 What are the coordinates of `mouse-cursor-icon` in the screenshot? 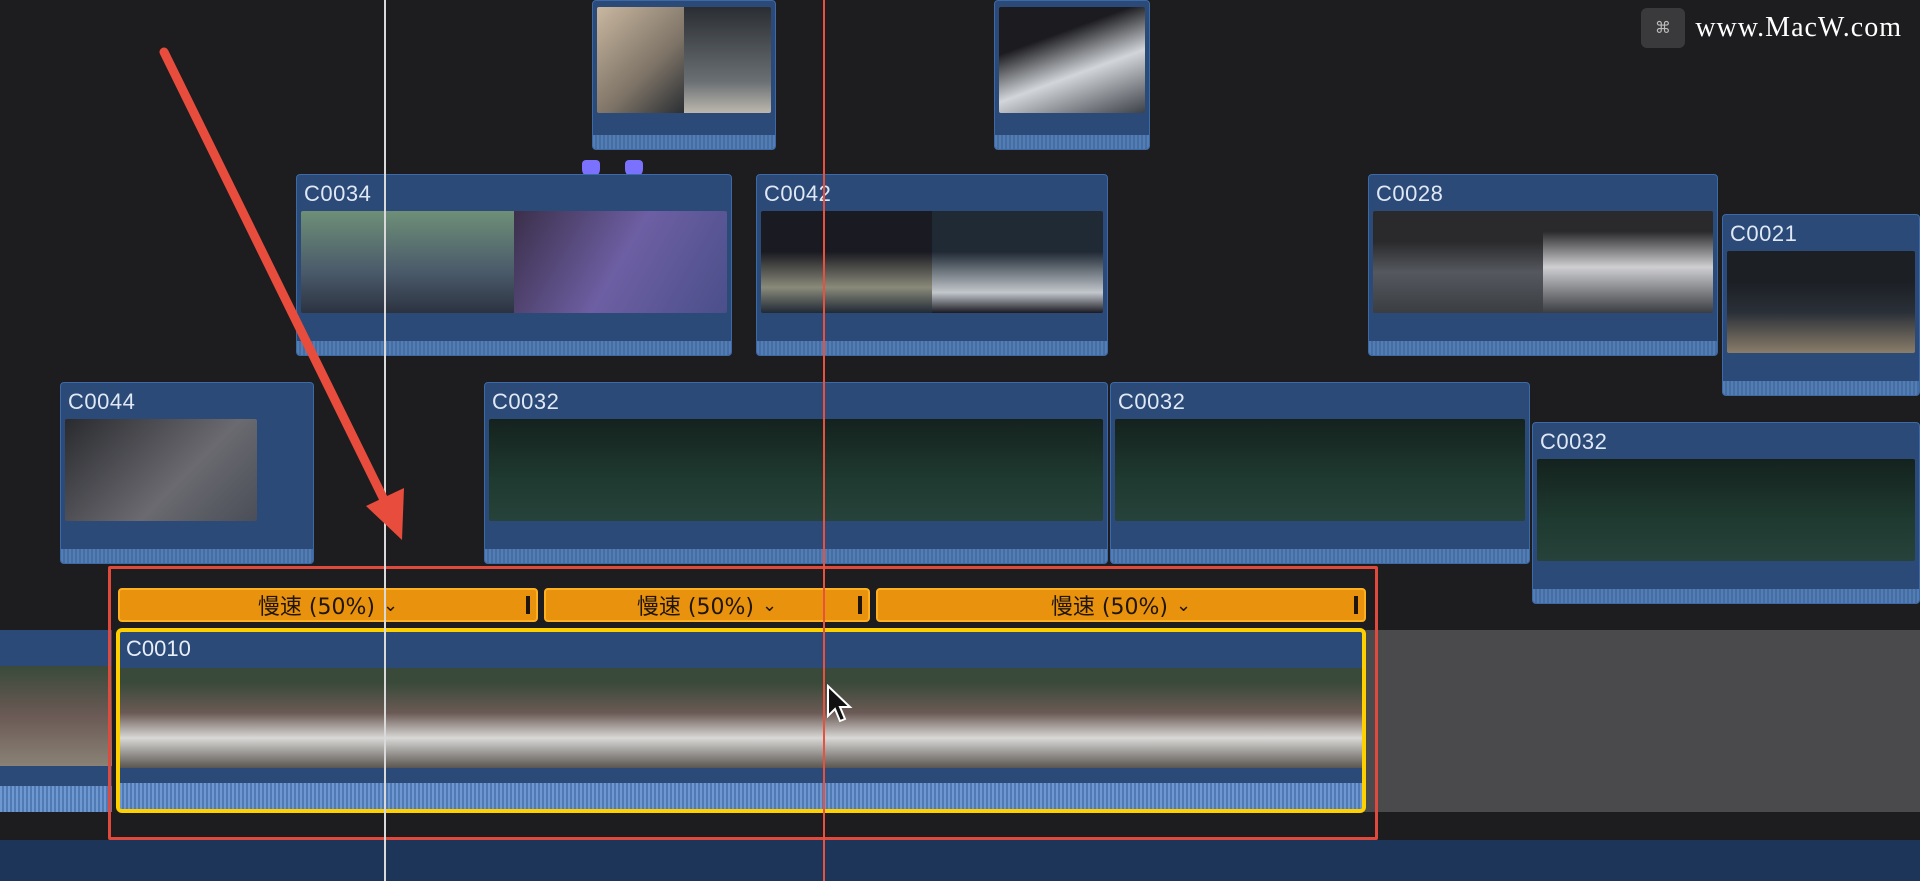 It's located at (840, 703).